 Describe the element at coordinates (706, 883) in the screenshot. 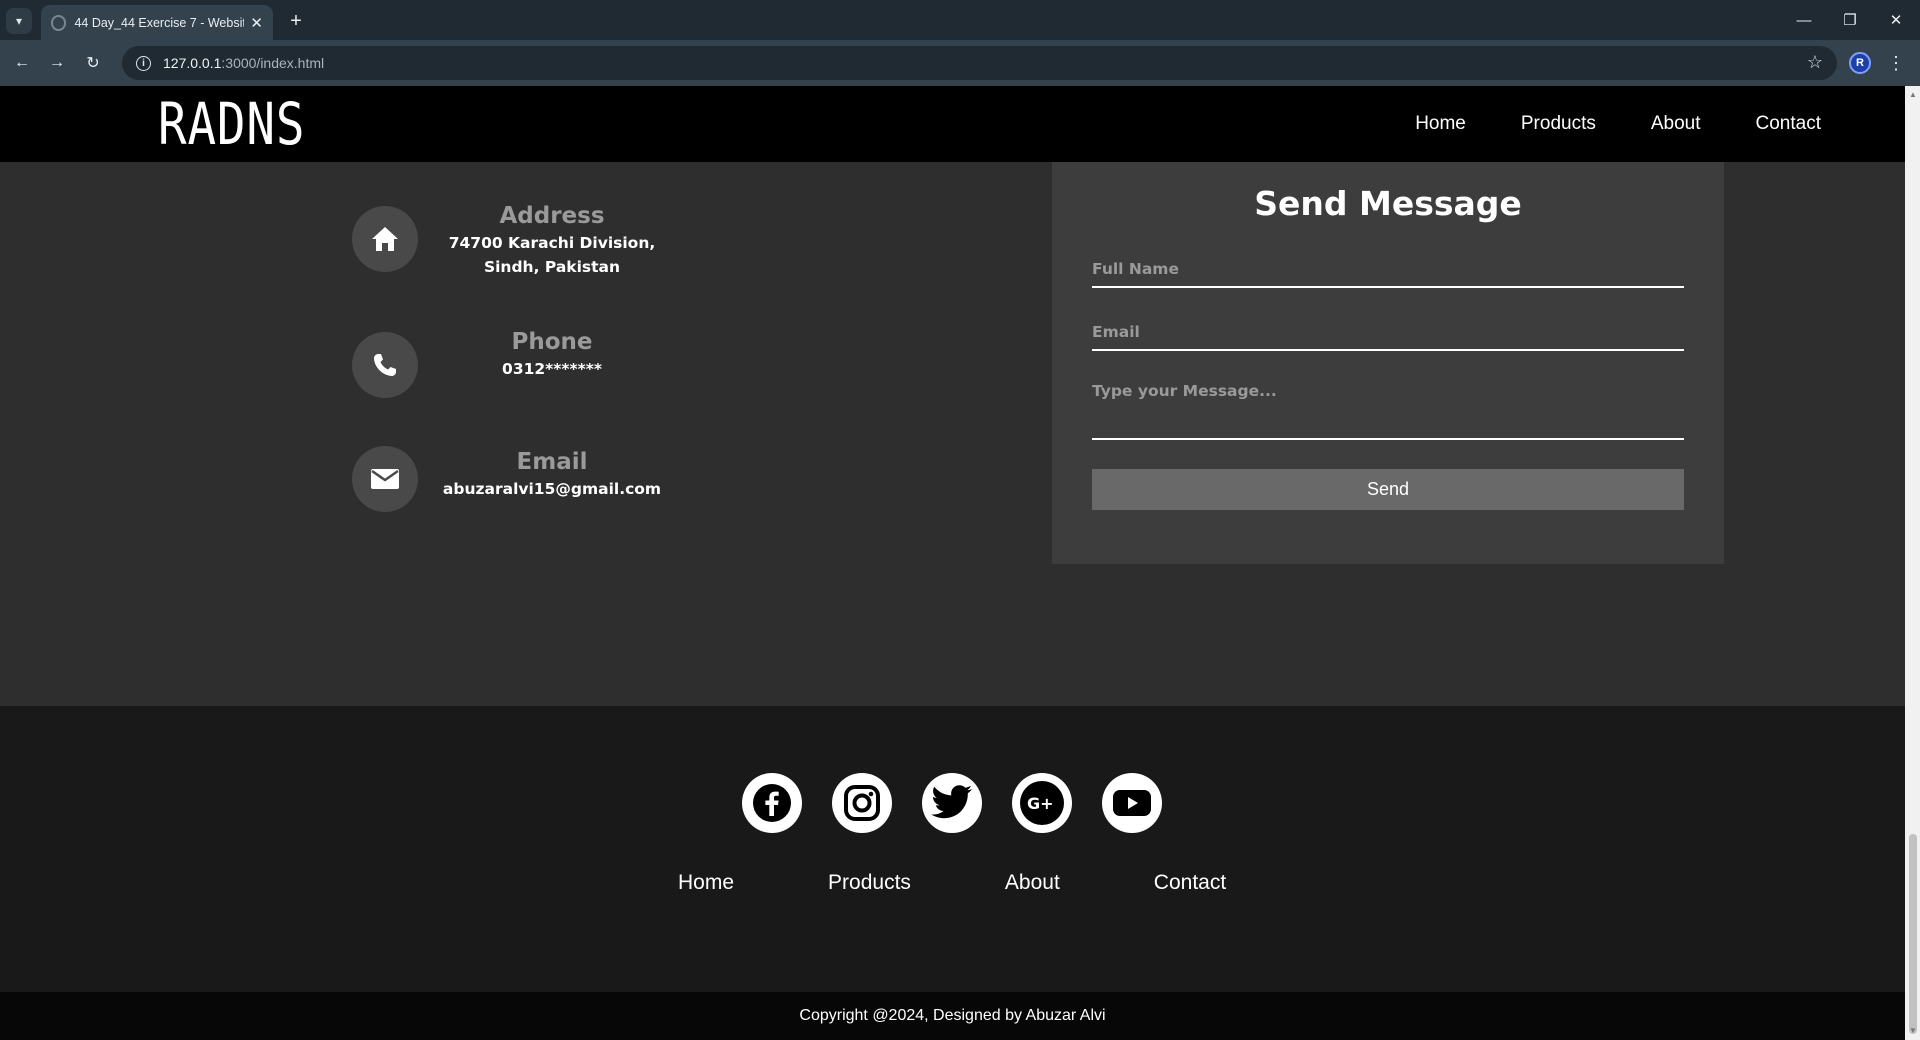

I see `footer-link-home: Home` at that location.